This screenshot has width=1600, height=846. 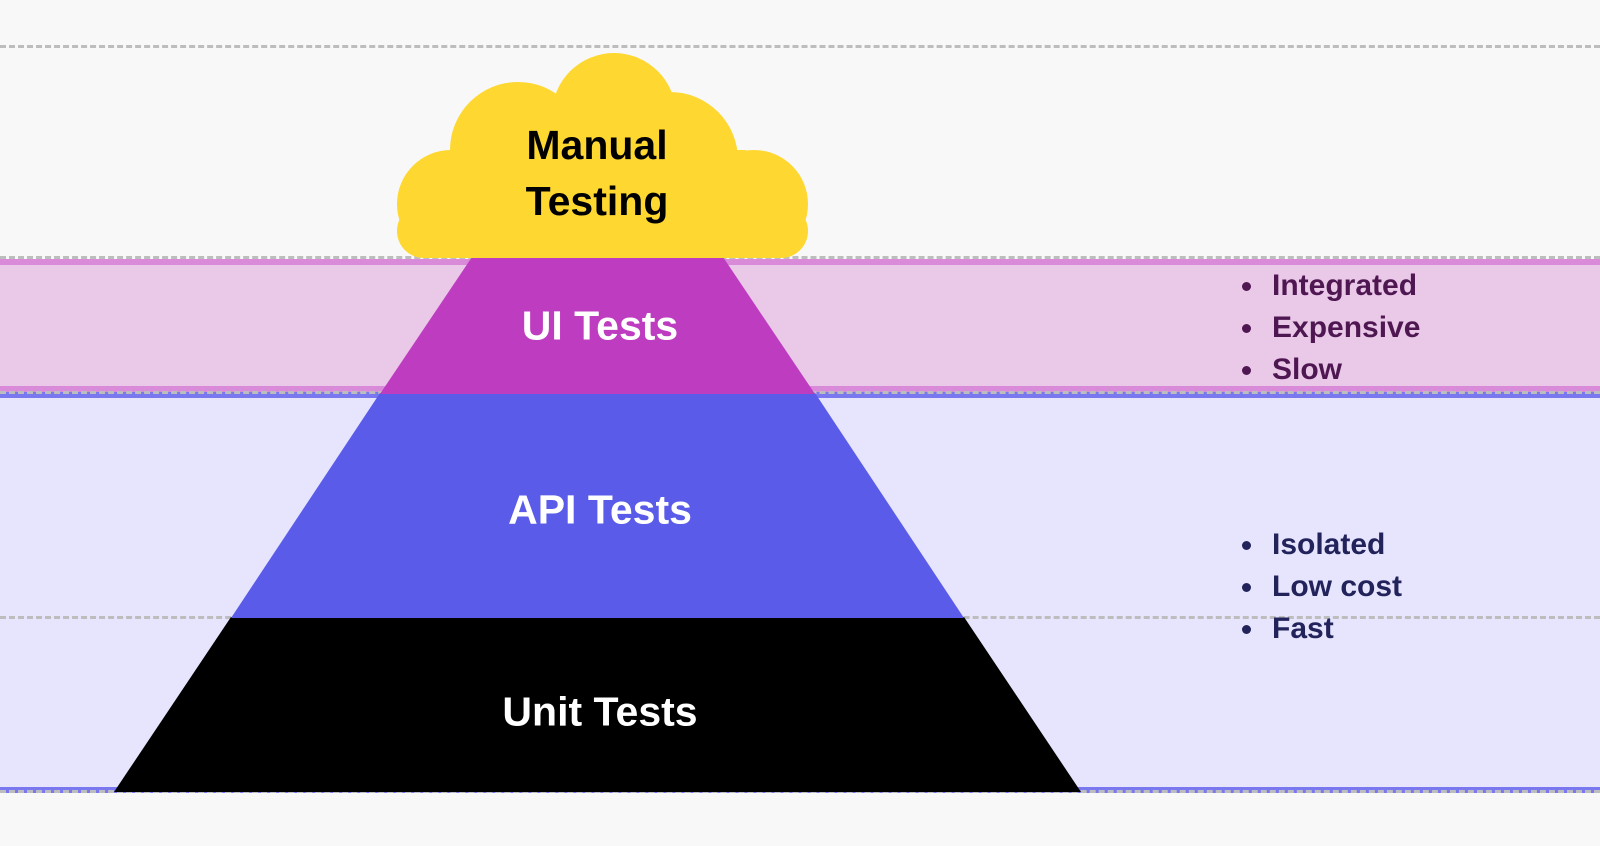 What do you see at coordinates (1343, 370) in the screenshot?
I see `list-item: Slow` at bounding box center [1343, 370].